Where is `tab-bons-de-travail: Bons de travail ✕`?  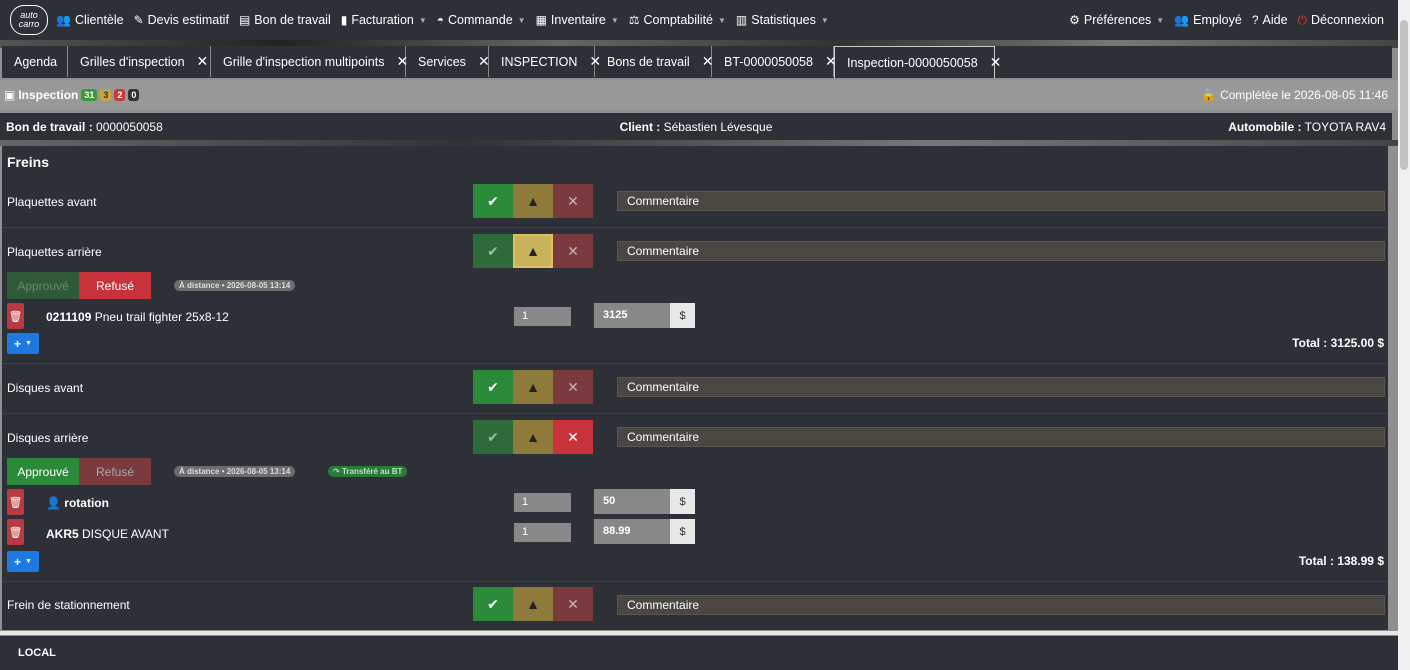 tab-bons-de-travail: Bons de travail ✕ is located at coordinates (654, 61).